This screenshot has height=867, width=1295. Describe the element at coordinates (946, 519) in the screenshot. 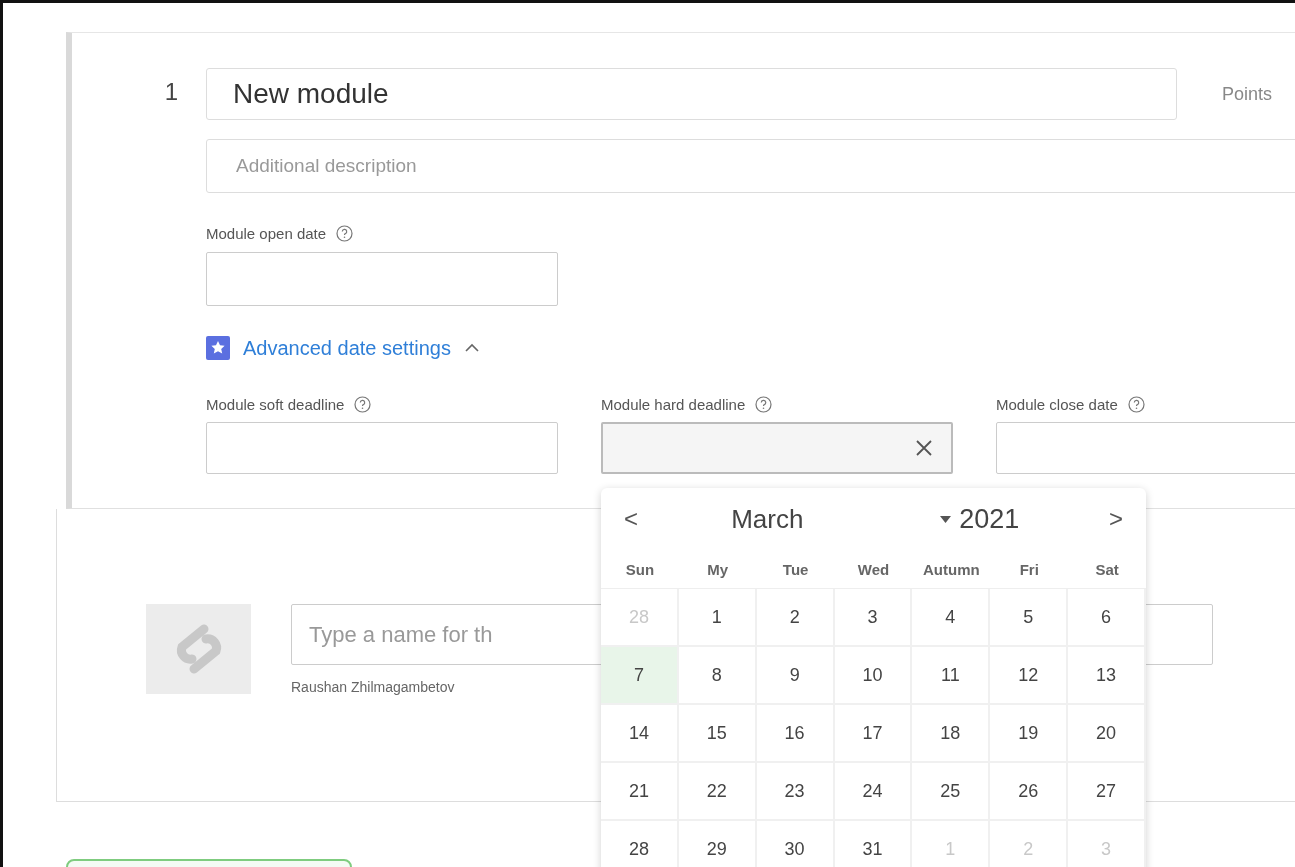

I see `dropdown-icon` at that location.